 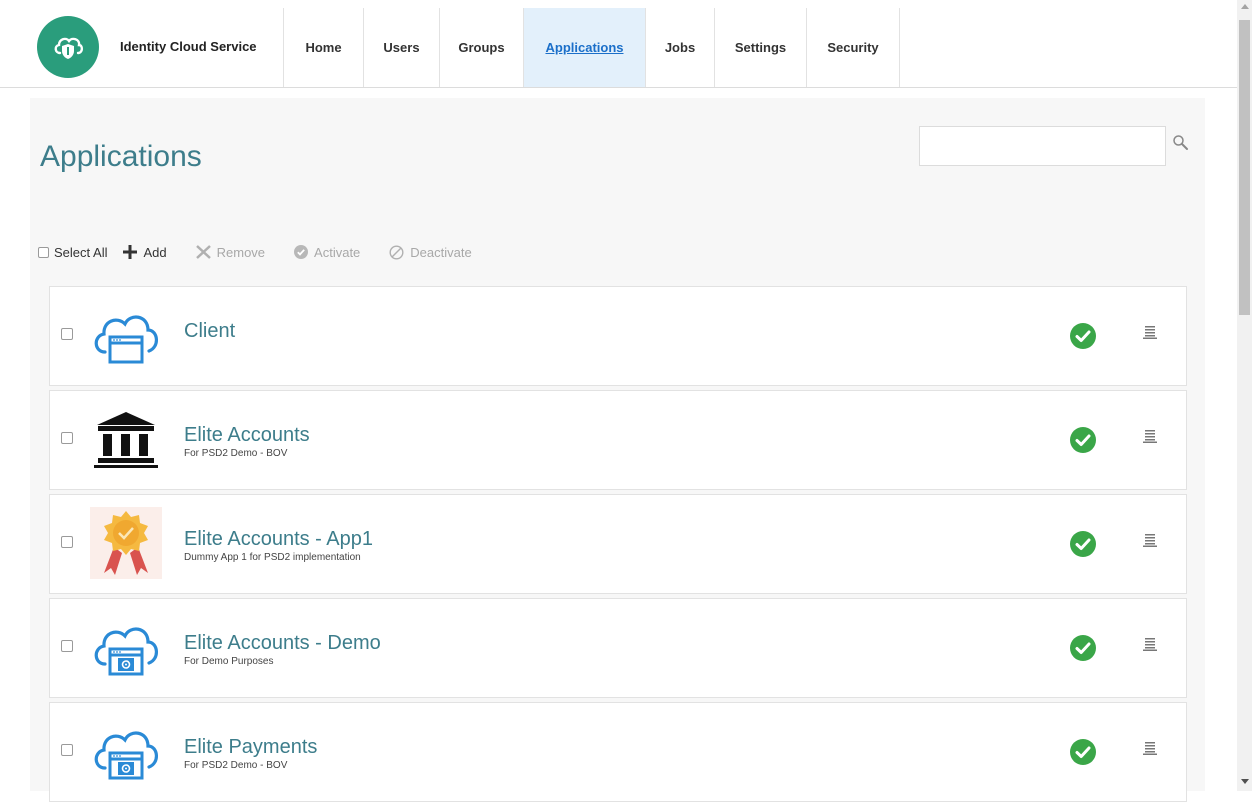 What do you see at coordinates (396, 252) in the screenshot?
I see `ban-icon` at bounding box center [396, 252].